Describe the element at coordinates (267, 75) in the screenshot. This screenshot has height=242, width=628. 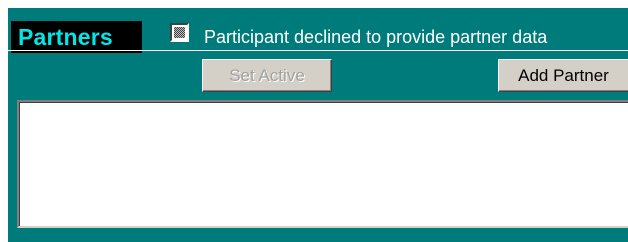
I see `set-active-button: Set Active` at that location.